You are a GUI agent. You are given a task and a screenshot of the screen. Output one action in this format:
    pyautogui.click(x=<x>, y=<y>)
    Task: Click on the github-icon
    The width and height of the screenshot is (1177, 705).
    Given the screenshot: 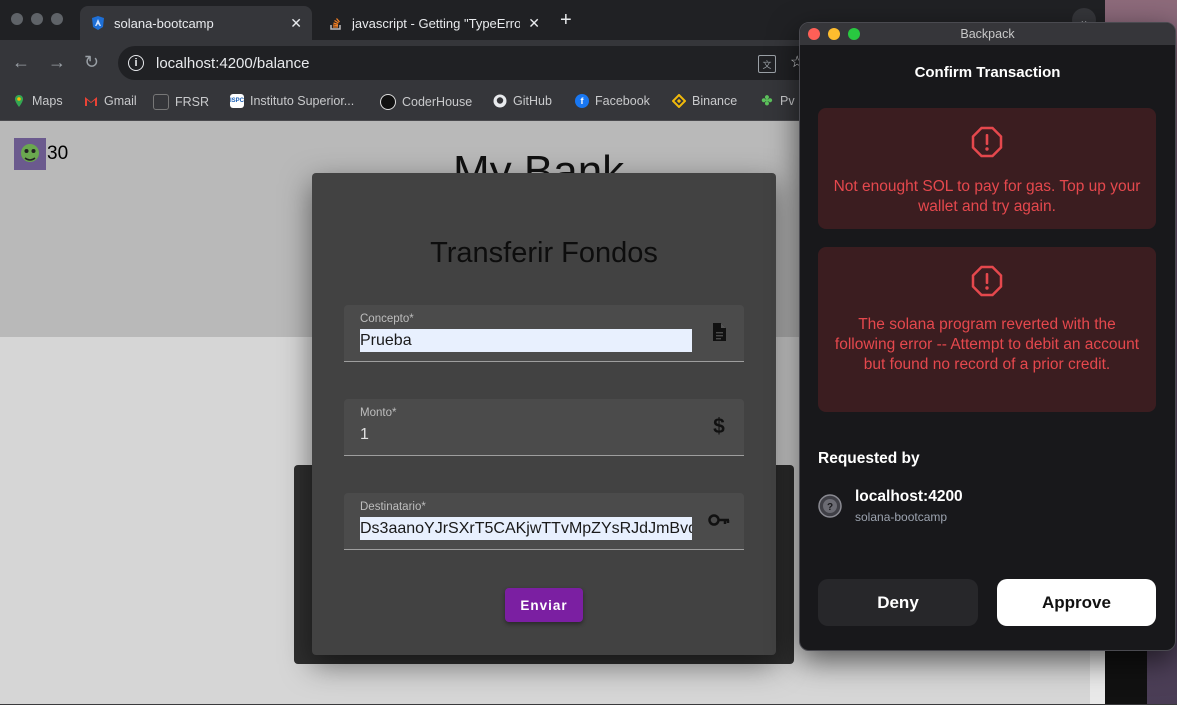 What is the action you would take?
    pyautogui.click(x=500, y=101)
    